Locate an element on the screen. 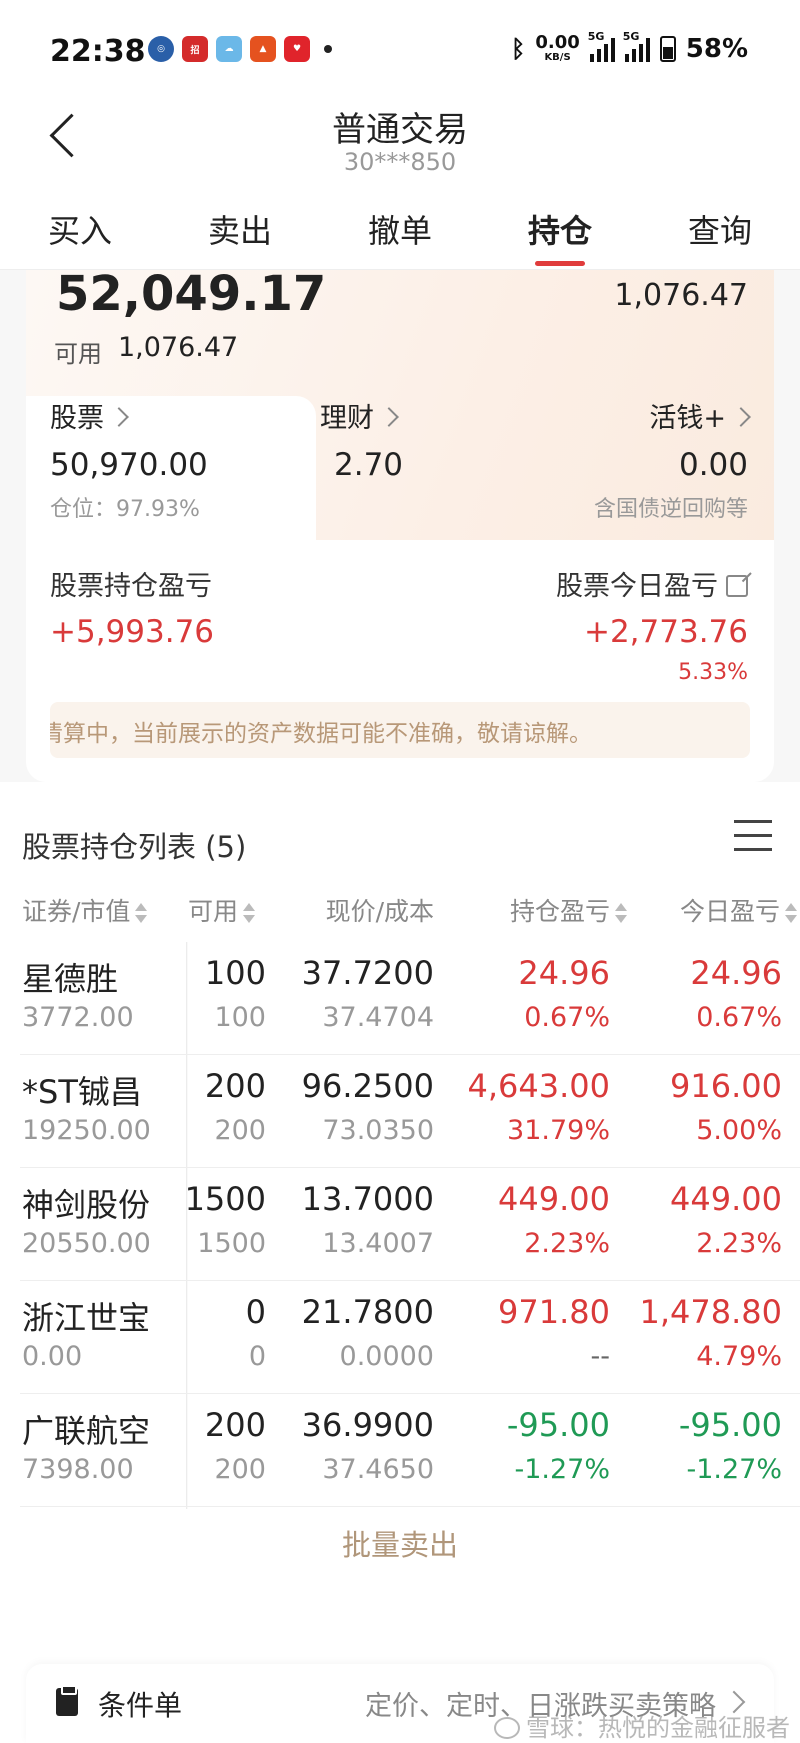 This screenshot has width=800, height=1743. holding-pl-value: +5,993.76 is located at coordinates (132, 632).